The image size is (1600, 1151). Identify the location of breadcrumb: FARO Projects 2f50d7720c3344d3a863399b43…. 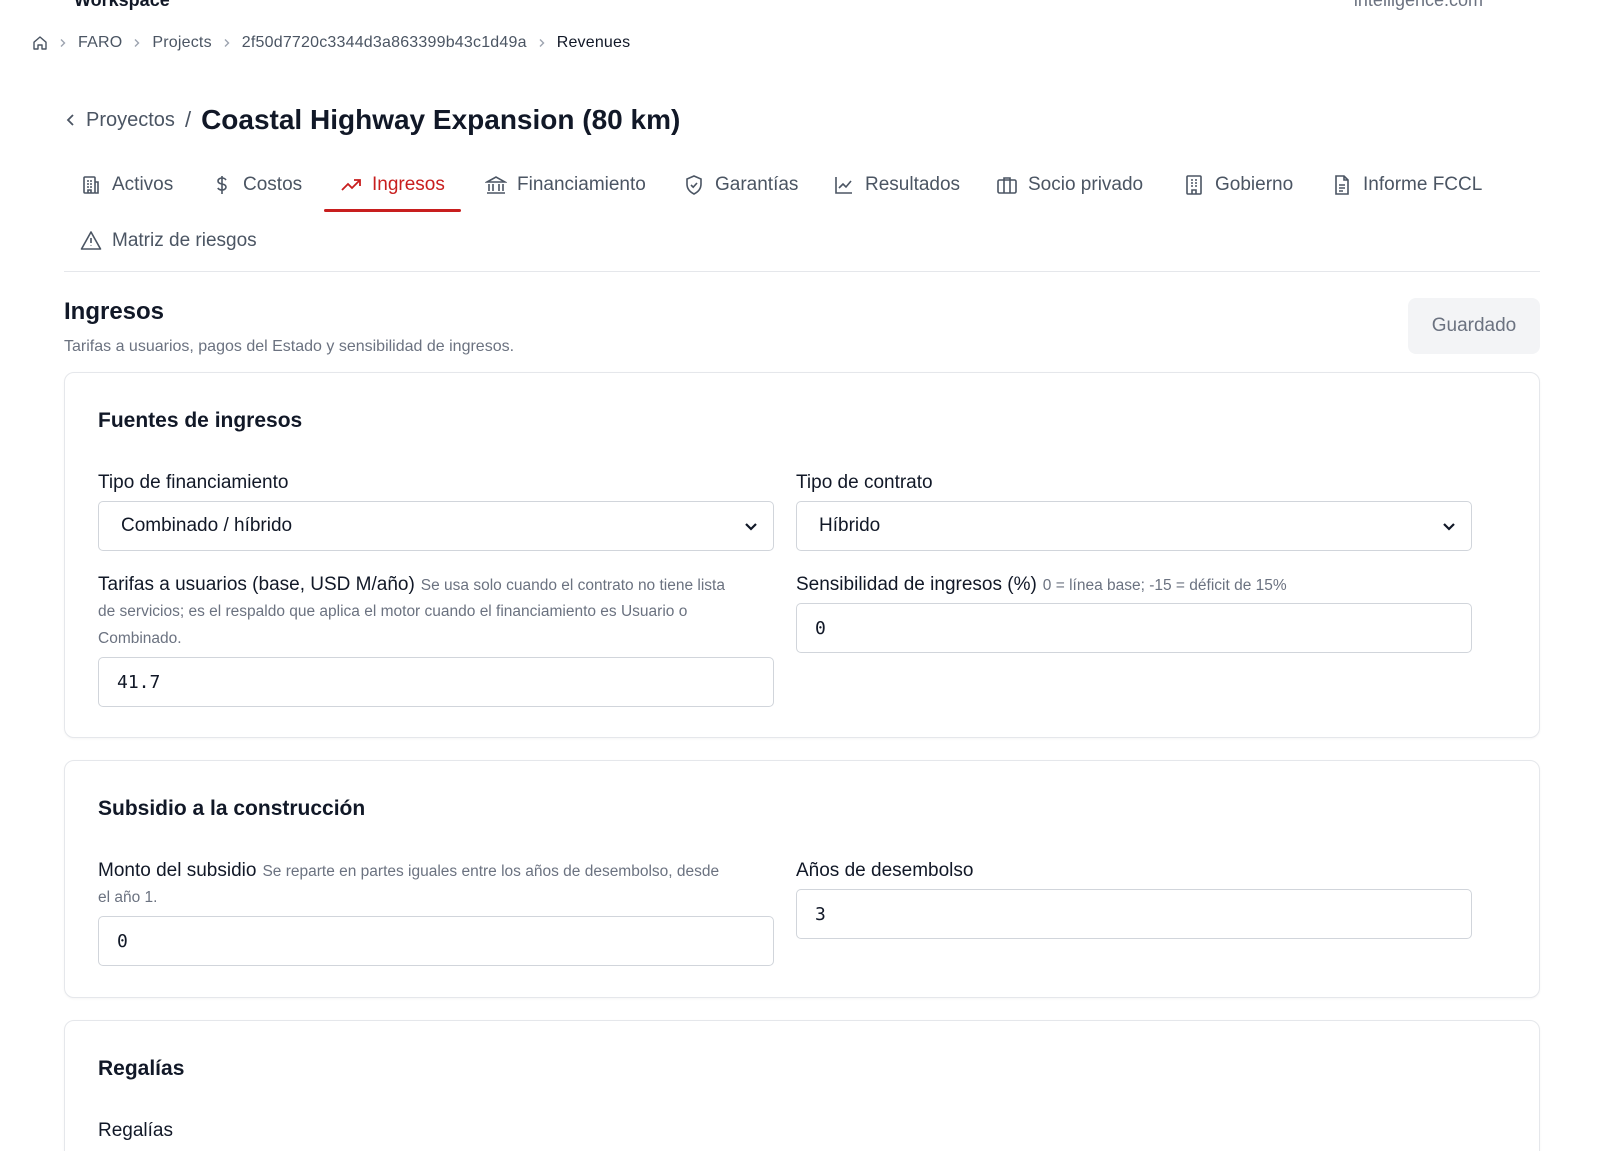
(331, 43).